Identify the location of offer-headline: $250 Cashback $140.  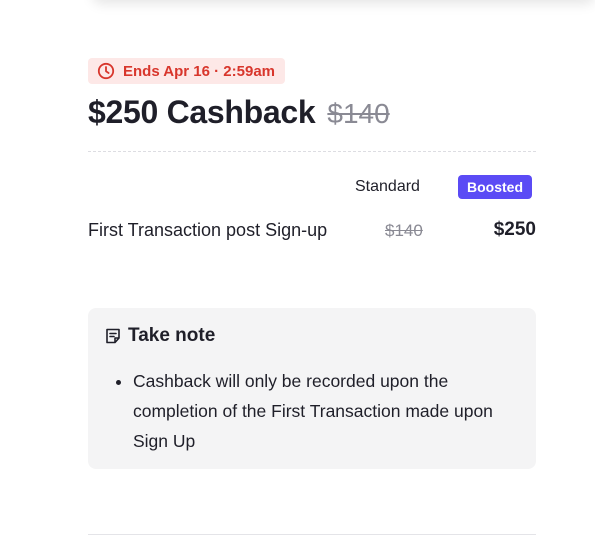
(239, 112).